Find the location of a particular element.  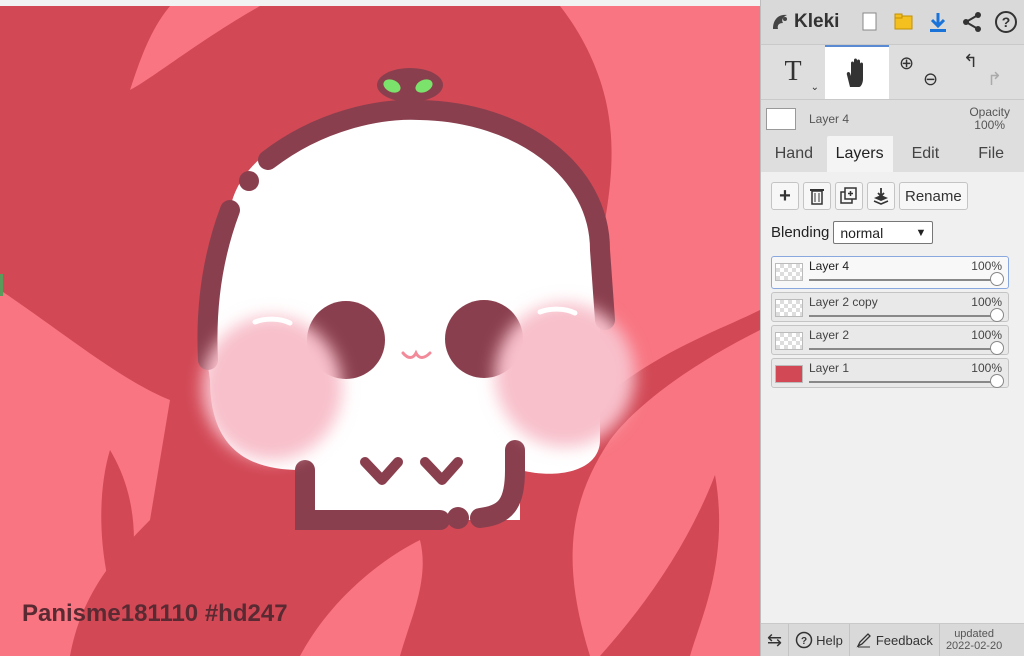

merge-down-button is located at coordinates (881, 196).